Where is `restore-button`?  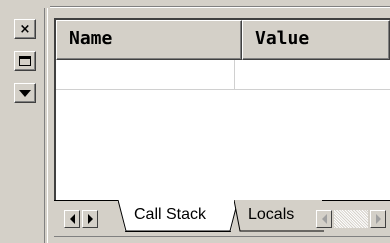
restore-button is located at coordinates (25, 61).